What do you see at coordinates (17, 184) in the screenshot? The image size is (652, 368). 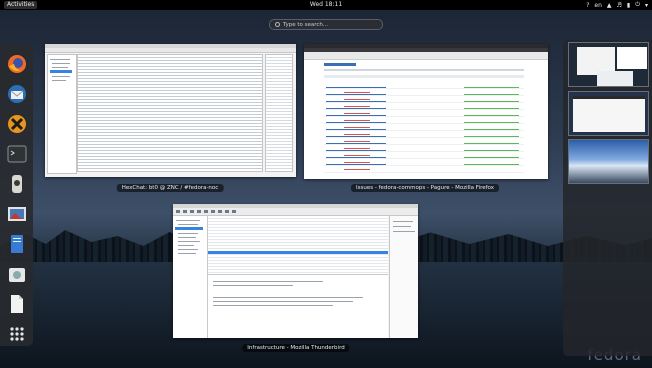 I see `yubikey-icon` at bounding box center [17, 184].